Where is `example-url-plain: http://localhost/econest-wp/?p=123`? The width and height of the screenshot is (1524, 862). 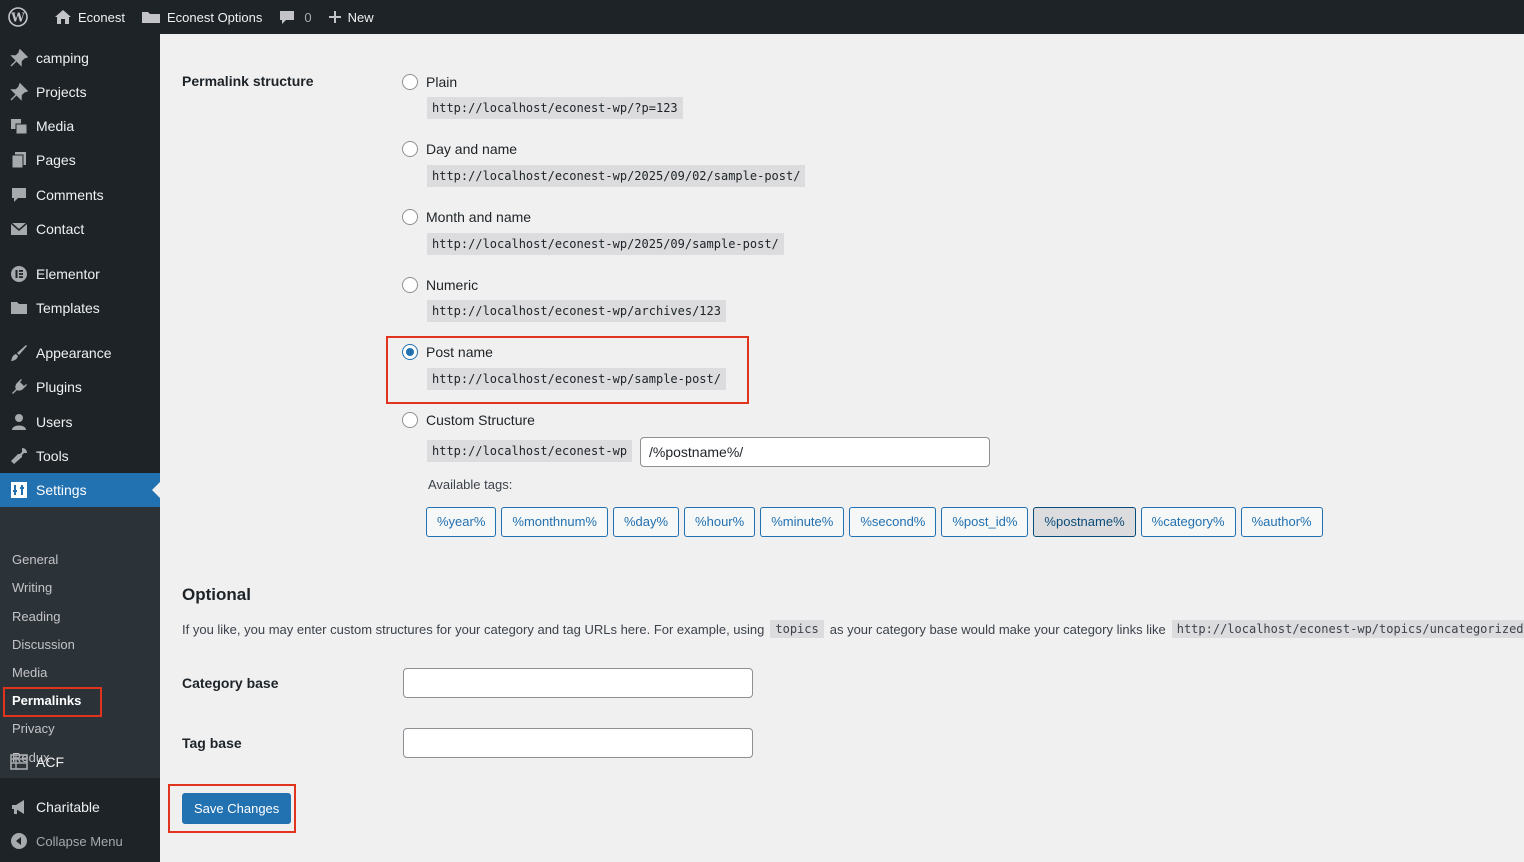
example-url-plain: http://localhost/econest-wp/?p=123 is located at coordinates (555, 108).